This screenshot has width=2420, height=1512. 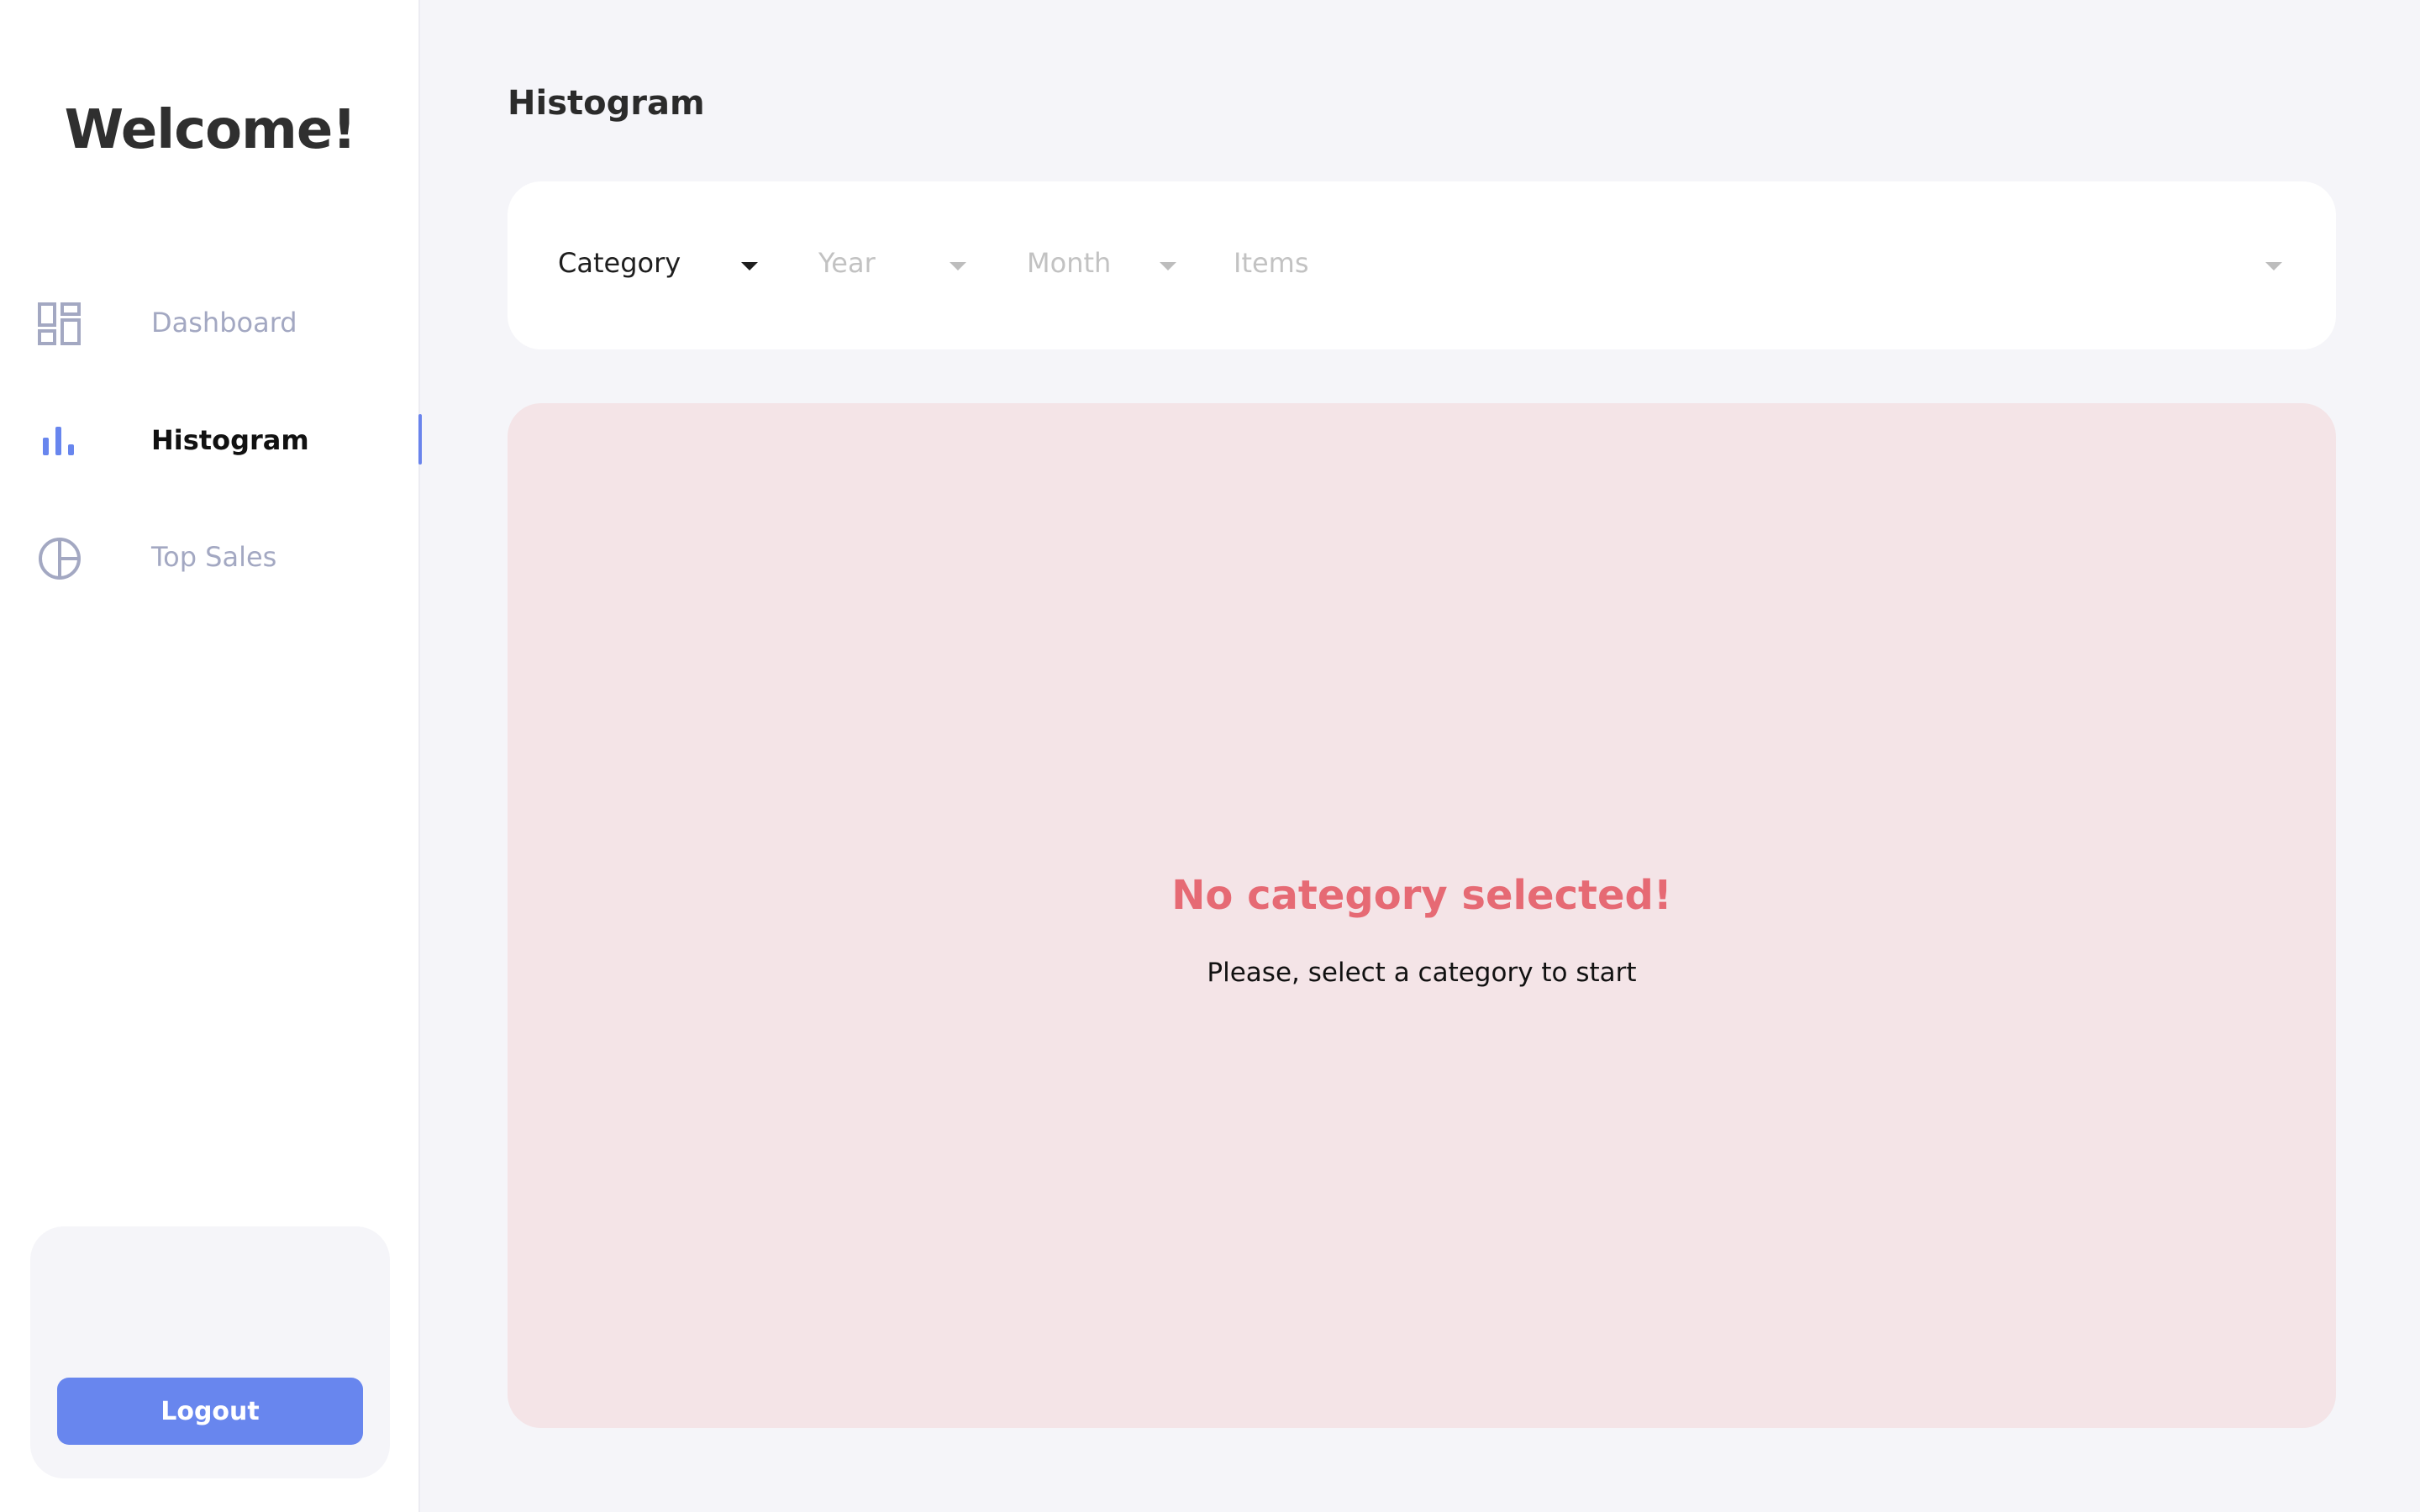 I want to click on sidebar-item-top-sales: Top Sales, so click(x=210, y=559).